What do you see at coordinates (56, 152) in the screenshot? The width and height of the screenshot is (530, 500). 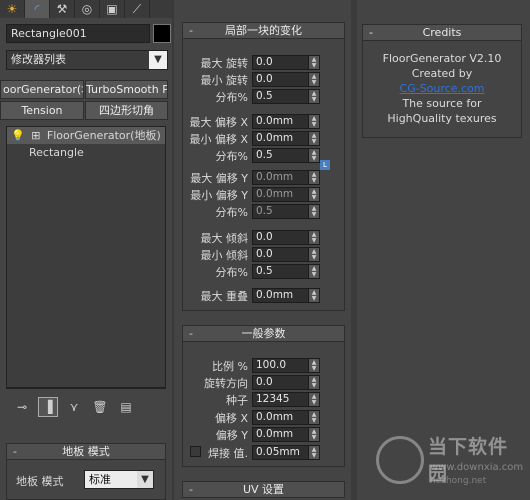 I see `stack-item-label: Rectangle` at bounding box center [56, 152].